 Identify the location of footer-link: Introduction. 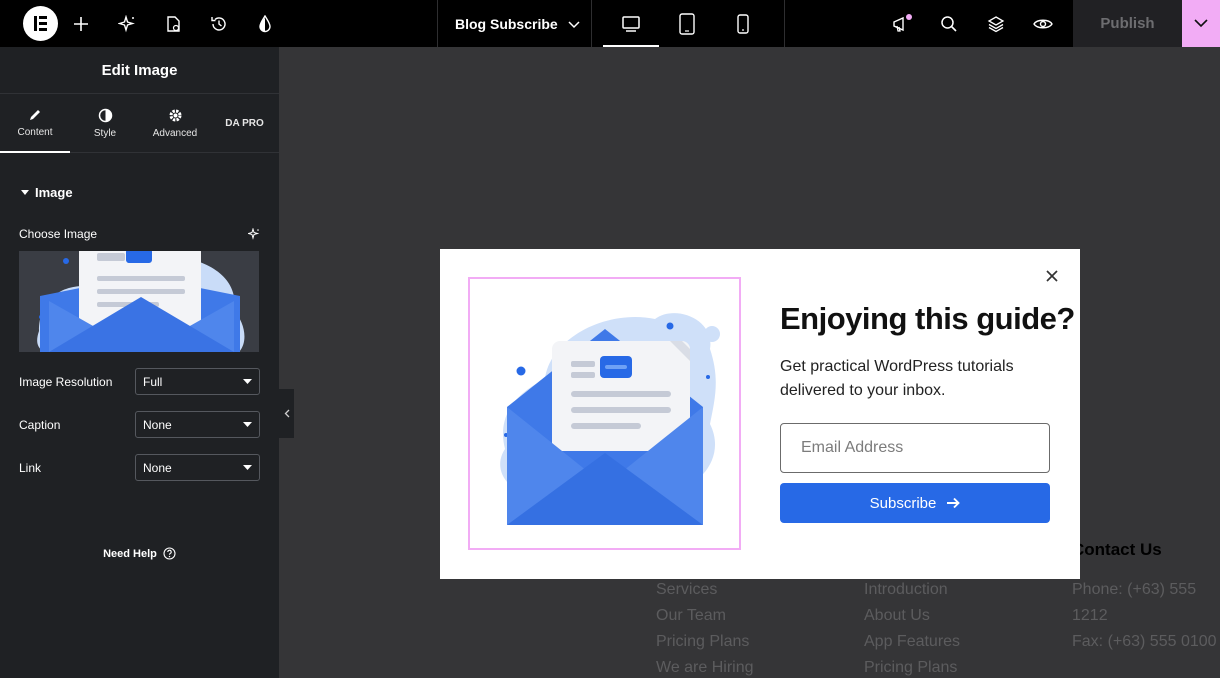
(912, 590).